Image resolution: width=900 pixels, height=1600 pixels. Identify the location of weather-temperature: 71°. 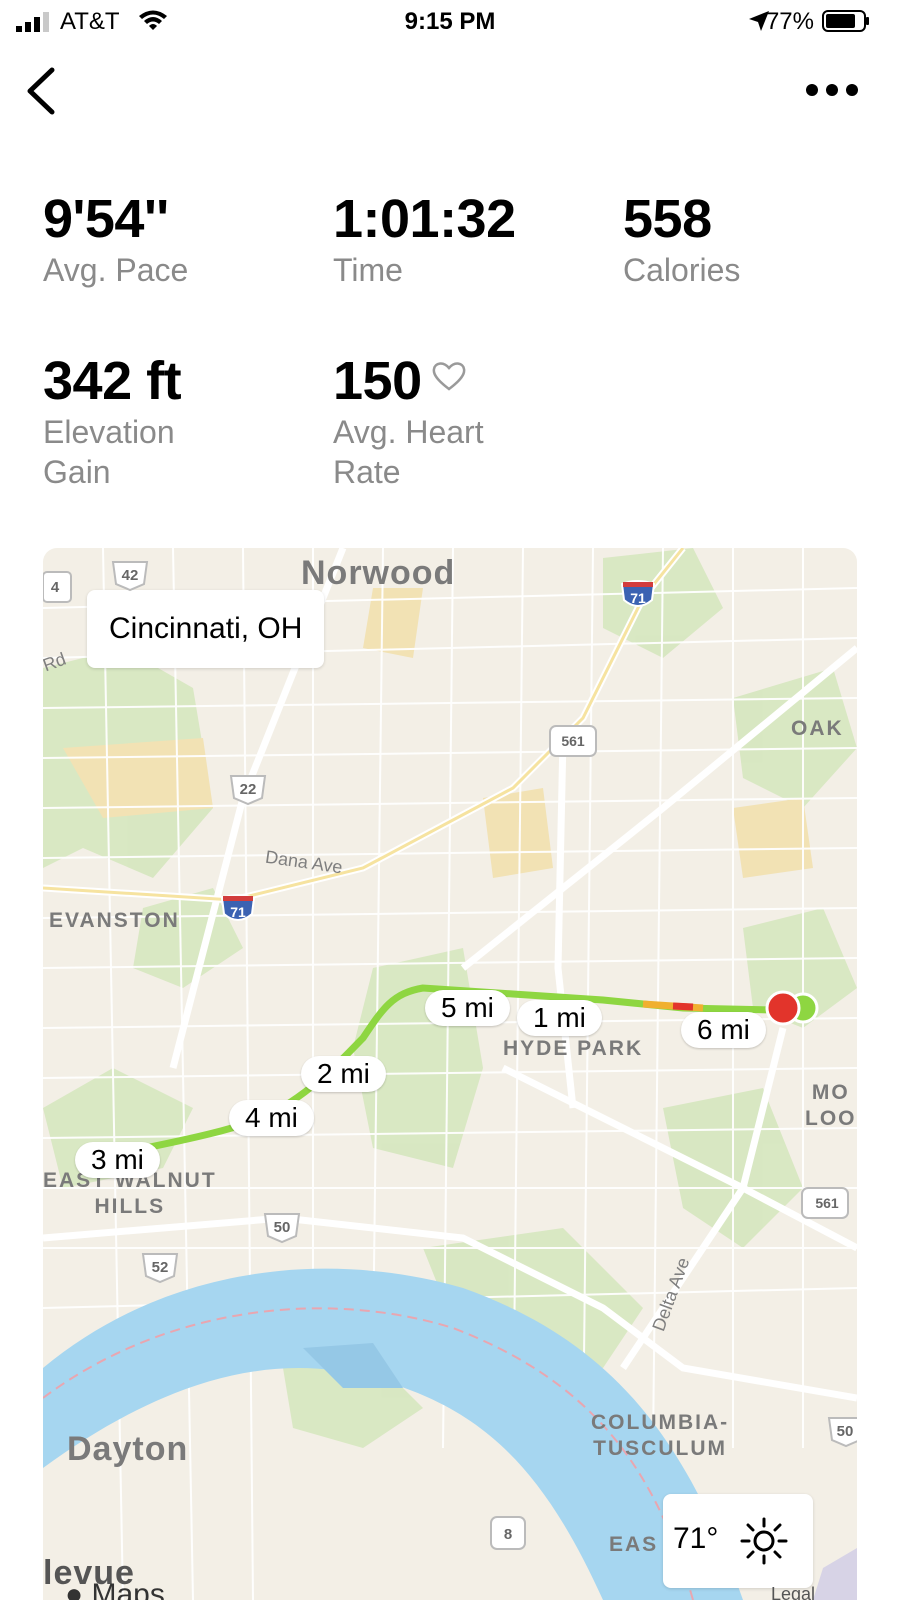
(696, 1538).